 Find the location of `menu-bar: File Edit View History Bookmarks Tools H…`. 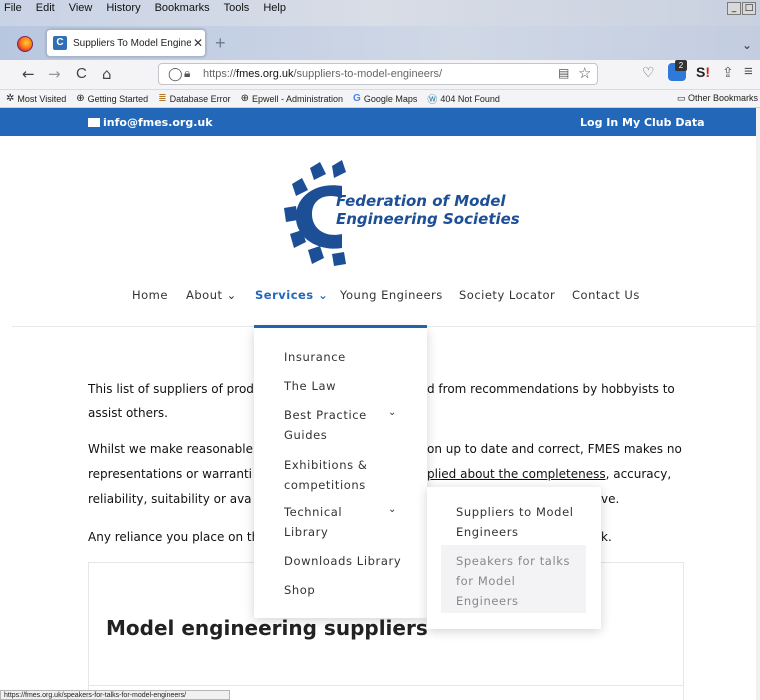

menu-bar: File Edit View History Bookmarks Tools H… is located at coordinates (380, 13).